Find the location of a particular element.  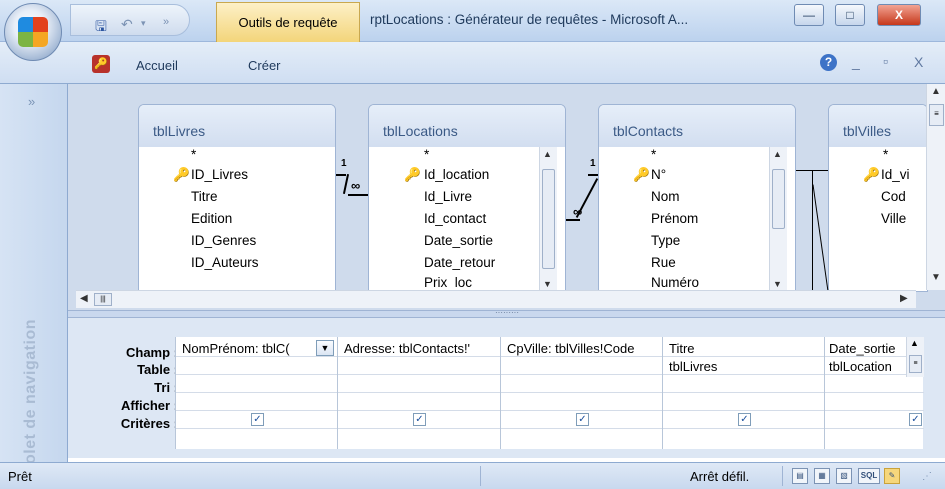

grid-column: NomPrénom: tblC( ▼ ✓ is located at coordinates (257, 393).